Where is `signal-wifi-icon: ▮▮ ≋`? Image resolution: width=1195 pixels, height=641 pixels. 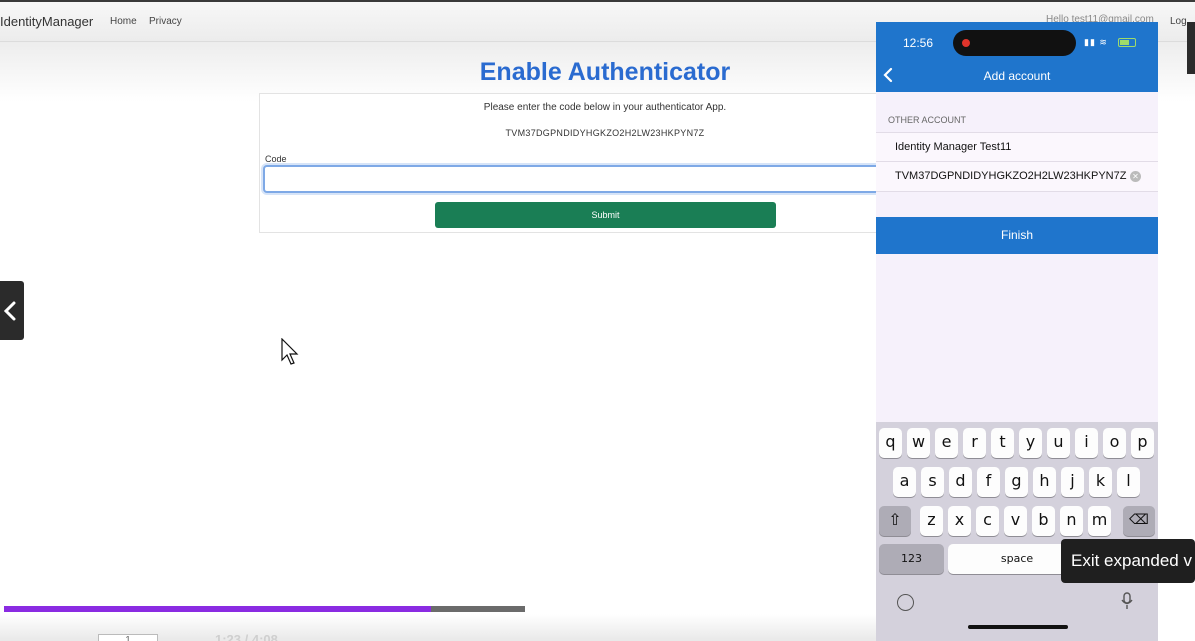 signal-wifi-icon: ▮▮ ≋ is located at coordinates (1096, 42).